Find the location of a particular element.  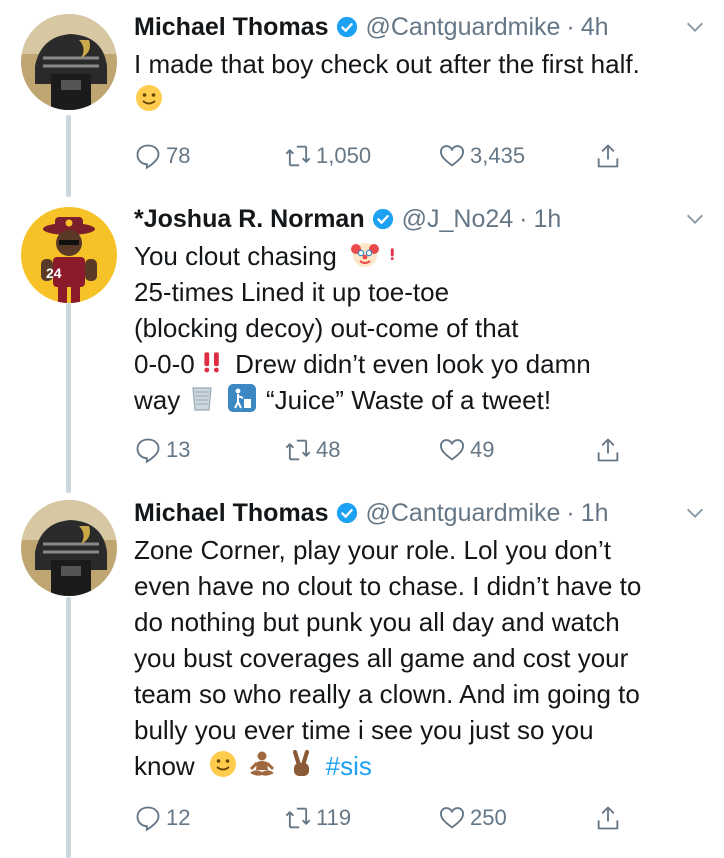

reply-count: 78 is located at coordinates (178, 155).